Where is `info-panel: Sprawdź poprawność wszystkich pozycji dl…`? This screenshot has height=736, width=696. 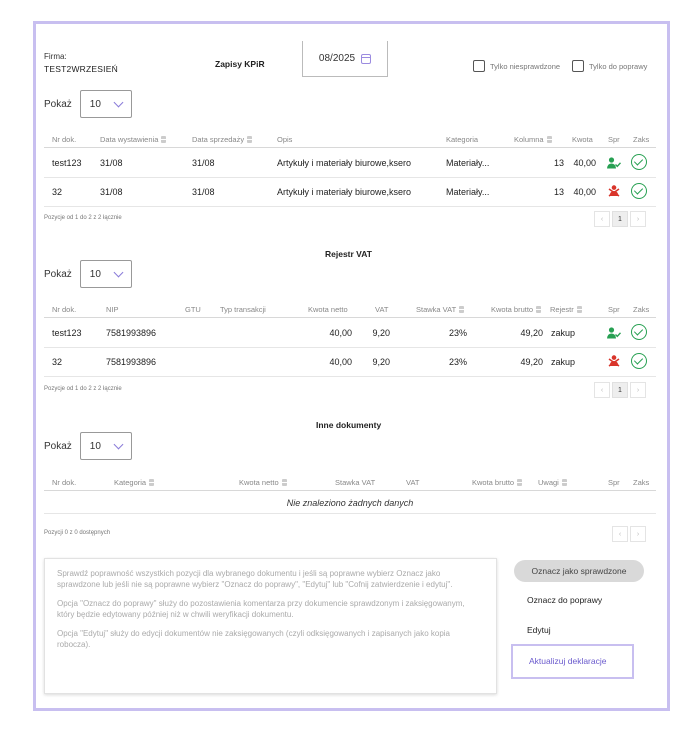 info-panel: Sprawdź poprawność wszystkich pozycji dl… is located at coordinates (270, 626).